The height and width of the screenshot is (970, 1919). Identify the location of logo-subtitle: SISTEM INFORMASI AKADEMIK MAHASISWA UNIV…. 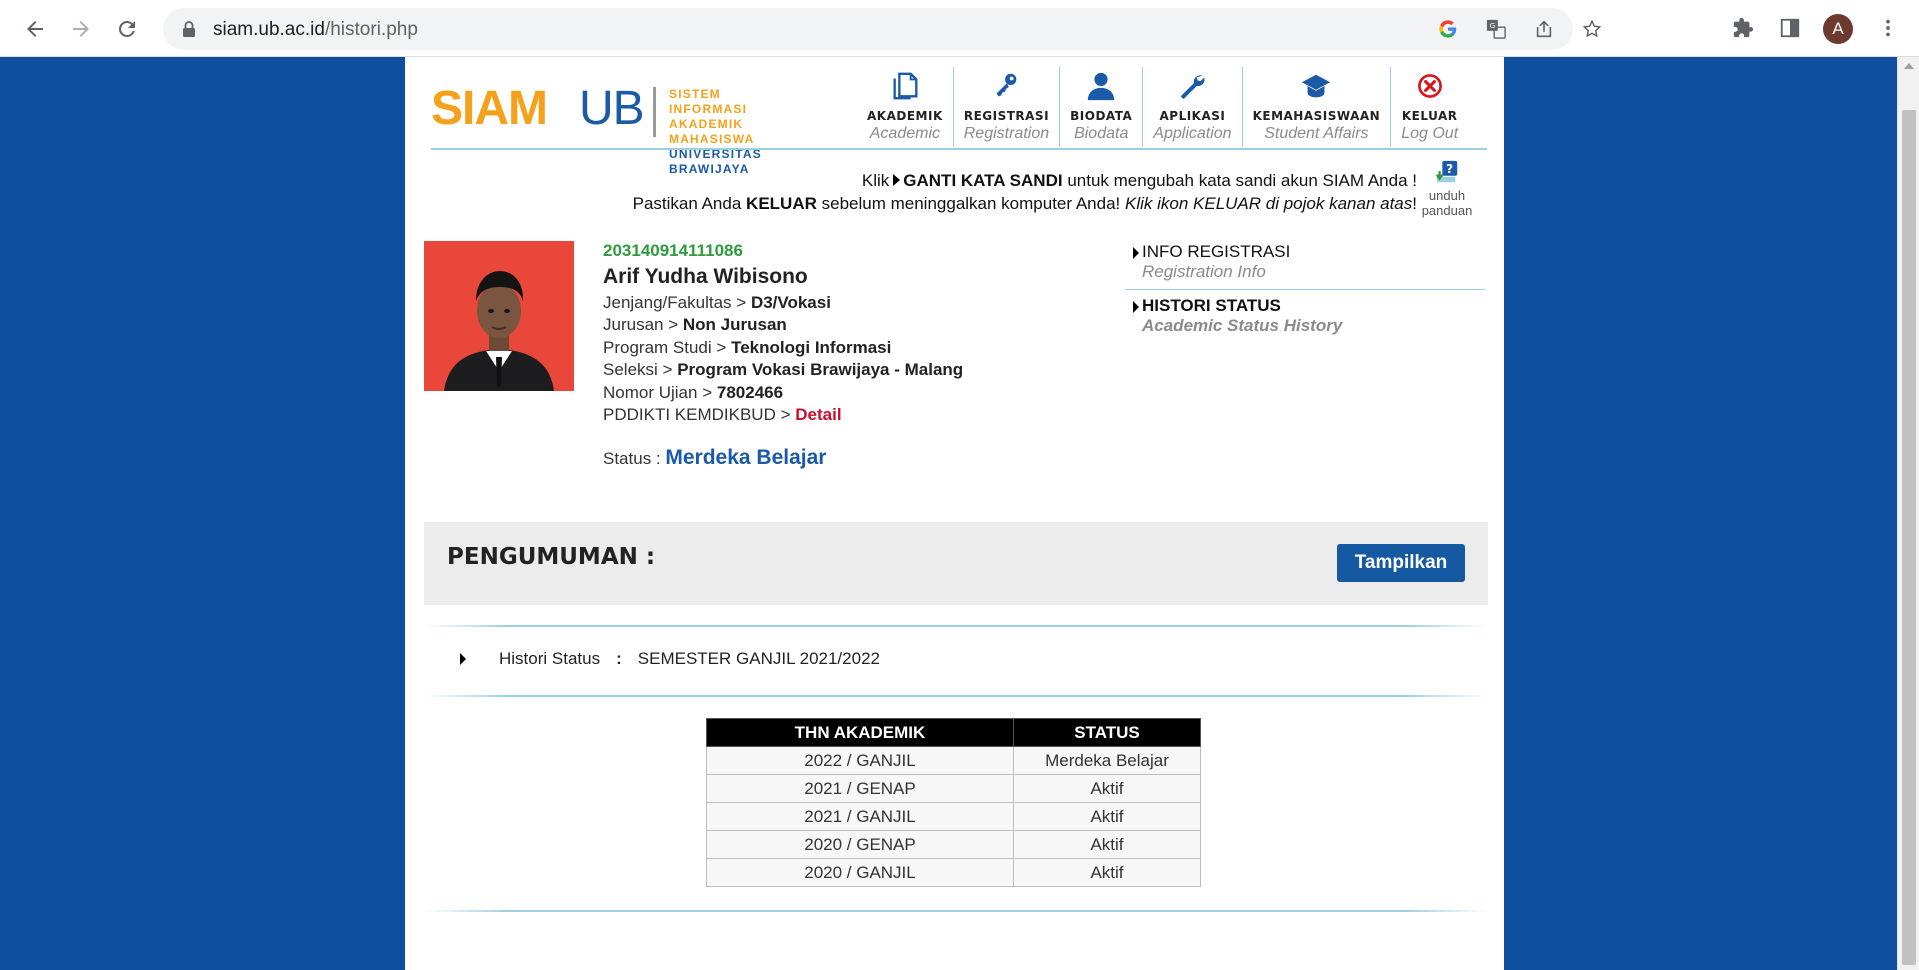
(720, 132).